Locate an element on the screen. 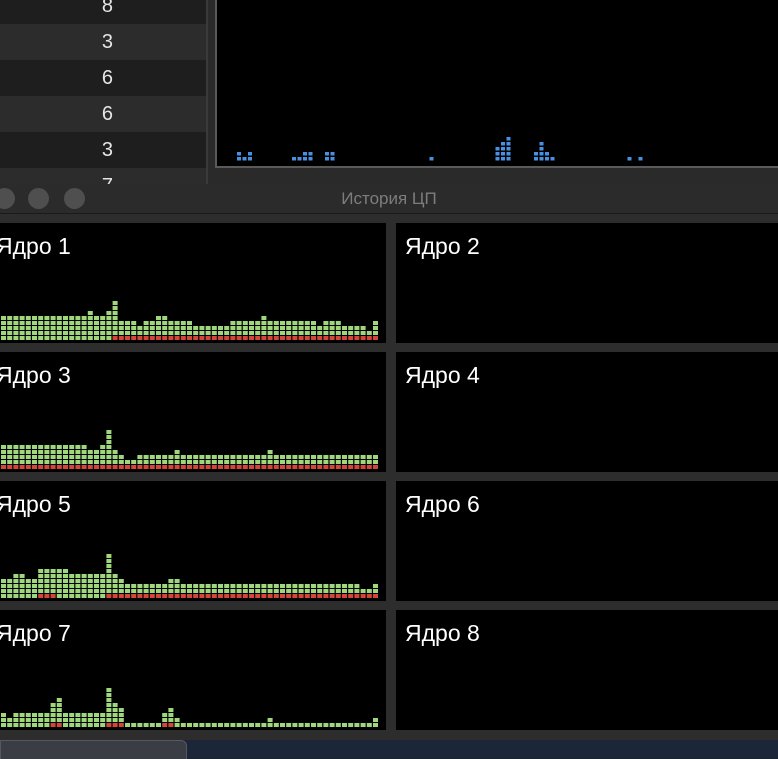 This screenshot has height=759, width=778. desktop-strip is located at coordinates (389, 749).